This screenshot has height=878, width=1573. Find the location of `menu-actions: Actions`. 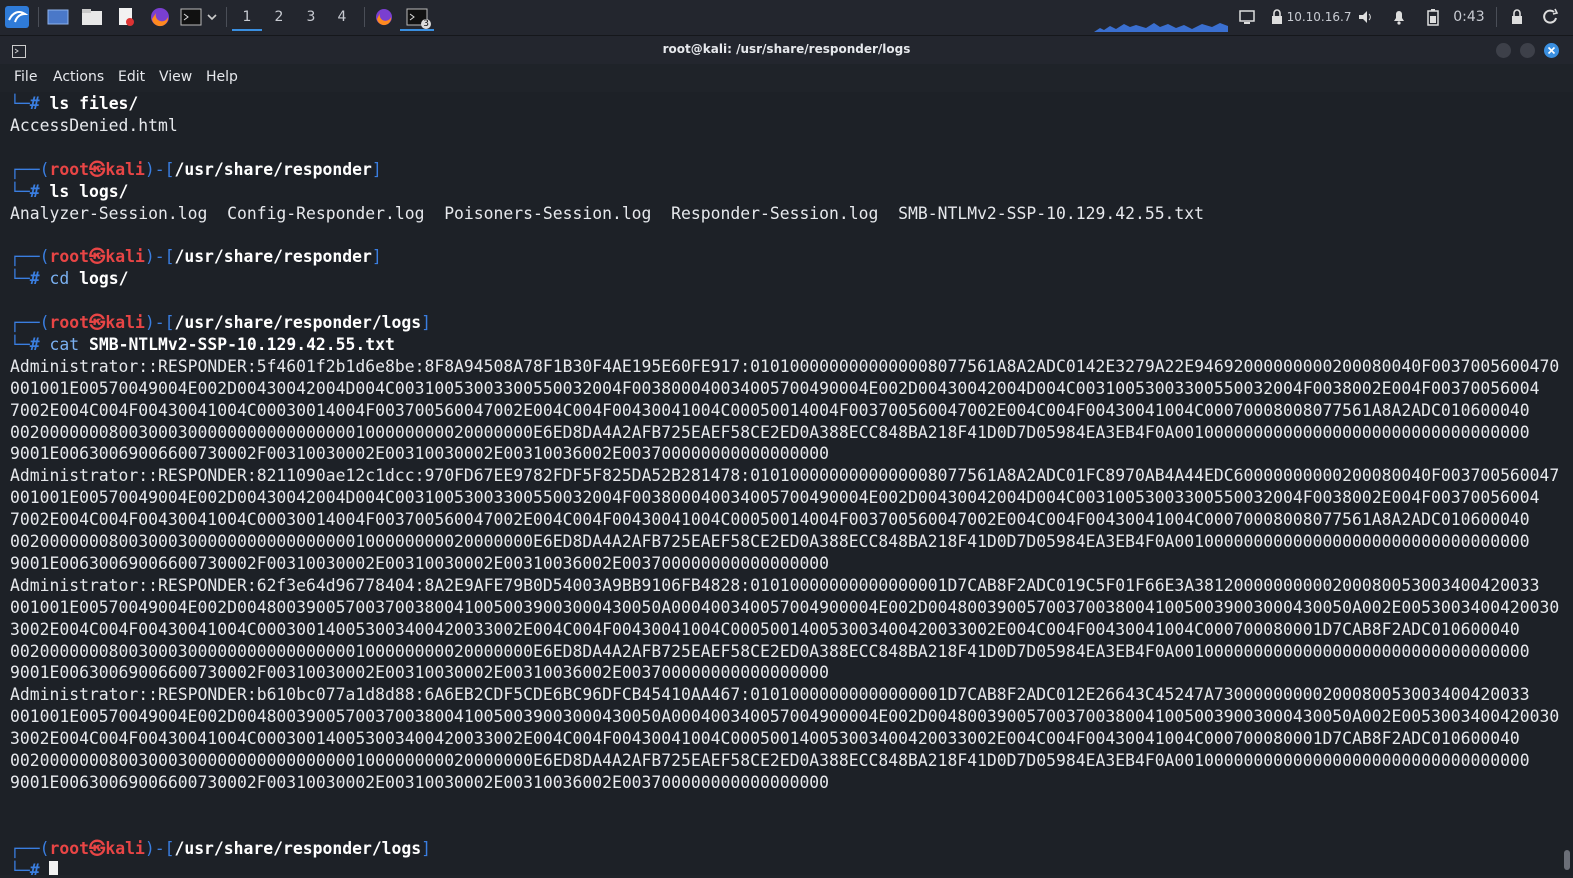

menu-actions: Actions is located at coordinates (78, 77).